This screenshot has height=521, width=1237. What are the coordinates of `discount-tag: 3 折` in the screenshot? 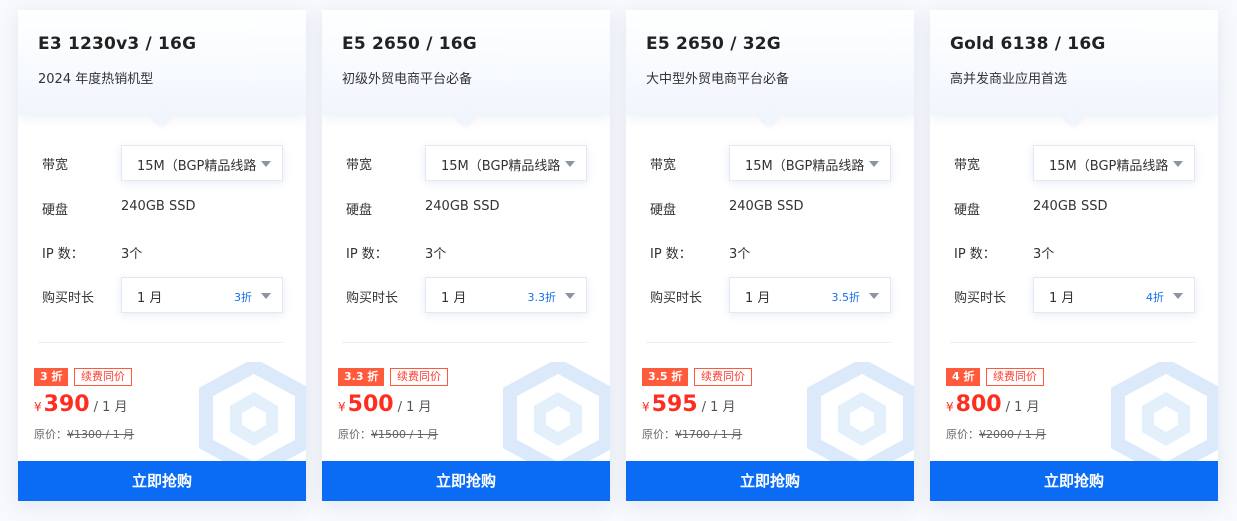 It's located at (51, 377).